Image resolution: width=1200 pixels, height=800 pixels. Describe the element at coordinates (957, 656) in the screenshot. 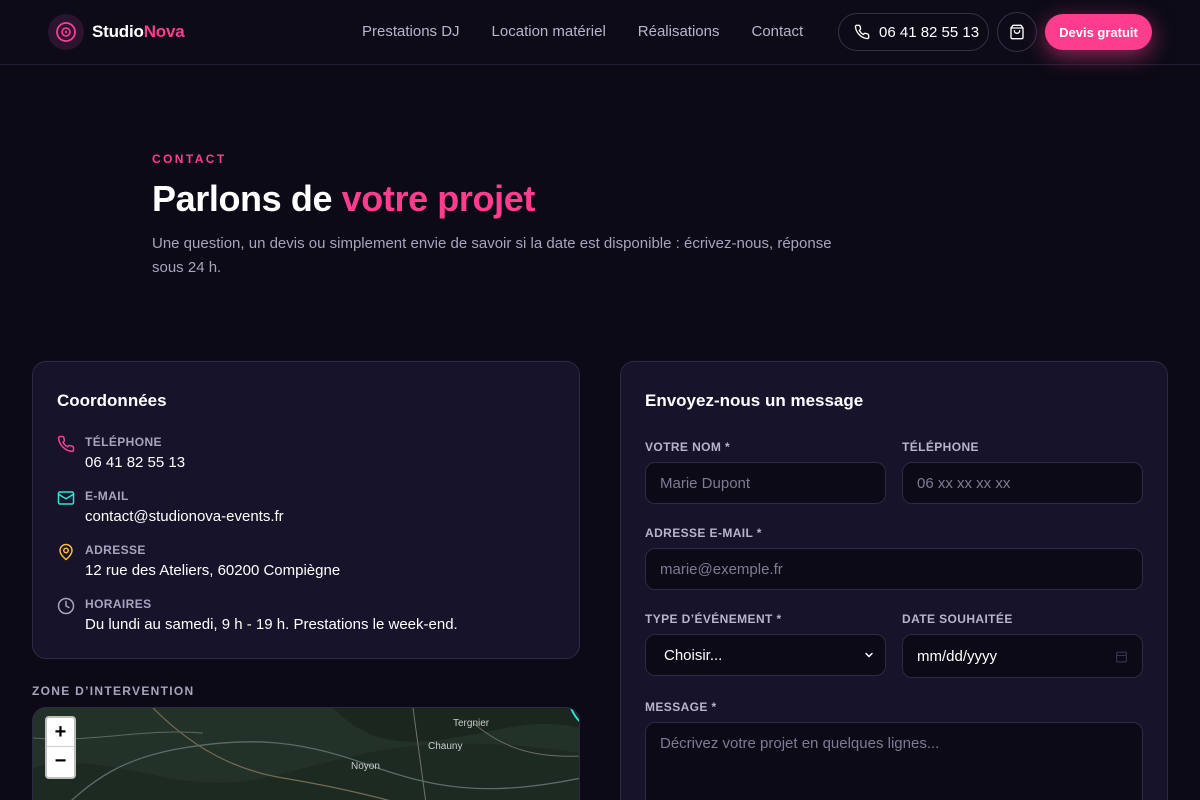

I see `date-input-value: mm/dd/yyyy` at that location.